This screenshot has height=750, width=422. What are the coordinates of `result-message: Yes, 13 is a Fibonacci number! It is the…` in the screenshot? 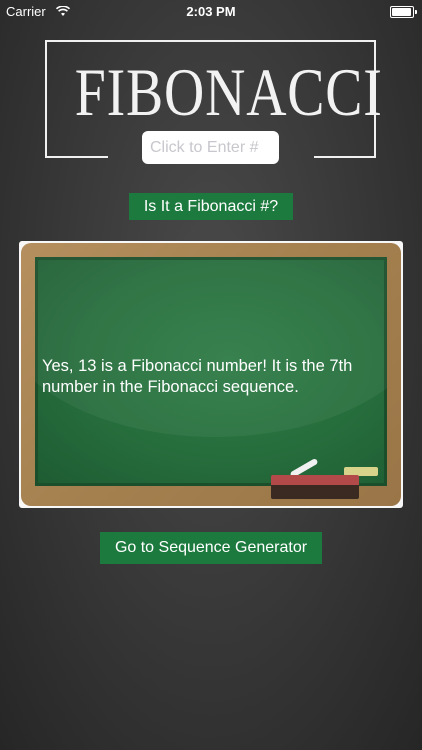 It's located at (197, 376).